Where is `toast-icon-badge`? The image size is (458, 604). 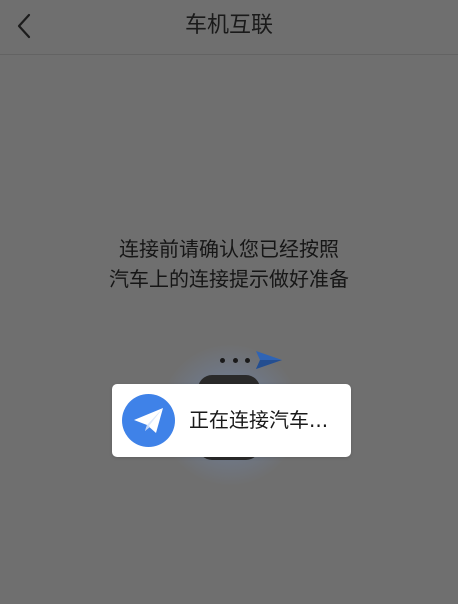
toast-icon-badge is located at coordinates (148, 420).